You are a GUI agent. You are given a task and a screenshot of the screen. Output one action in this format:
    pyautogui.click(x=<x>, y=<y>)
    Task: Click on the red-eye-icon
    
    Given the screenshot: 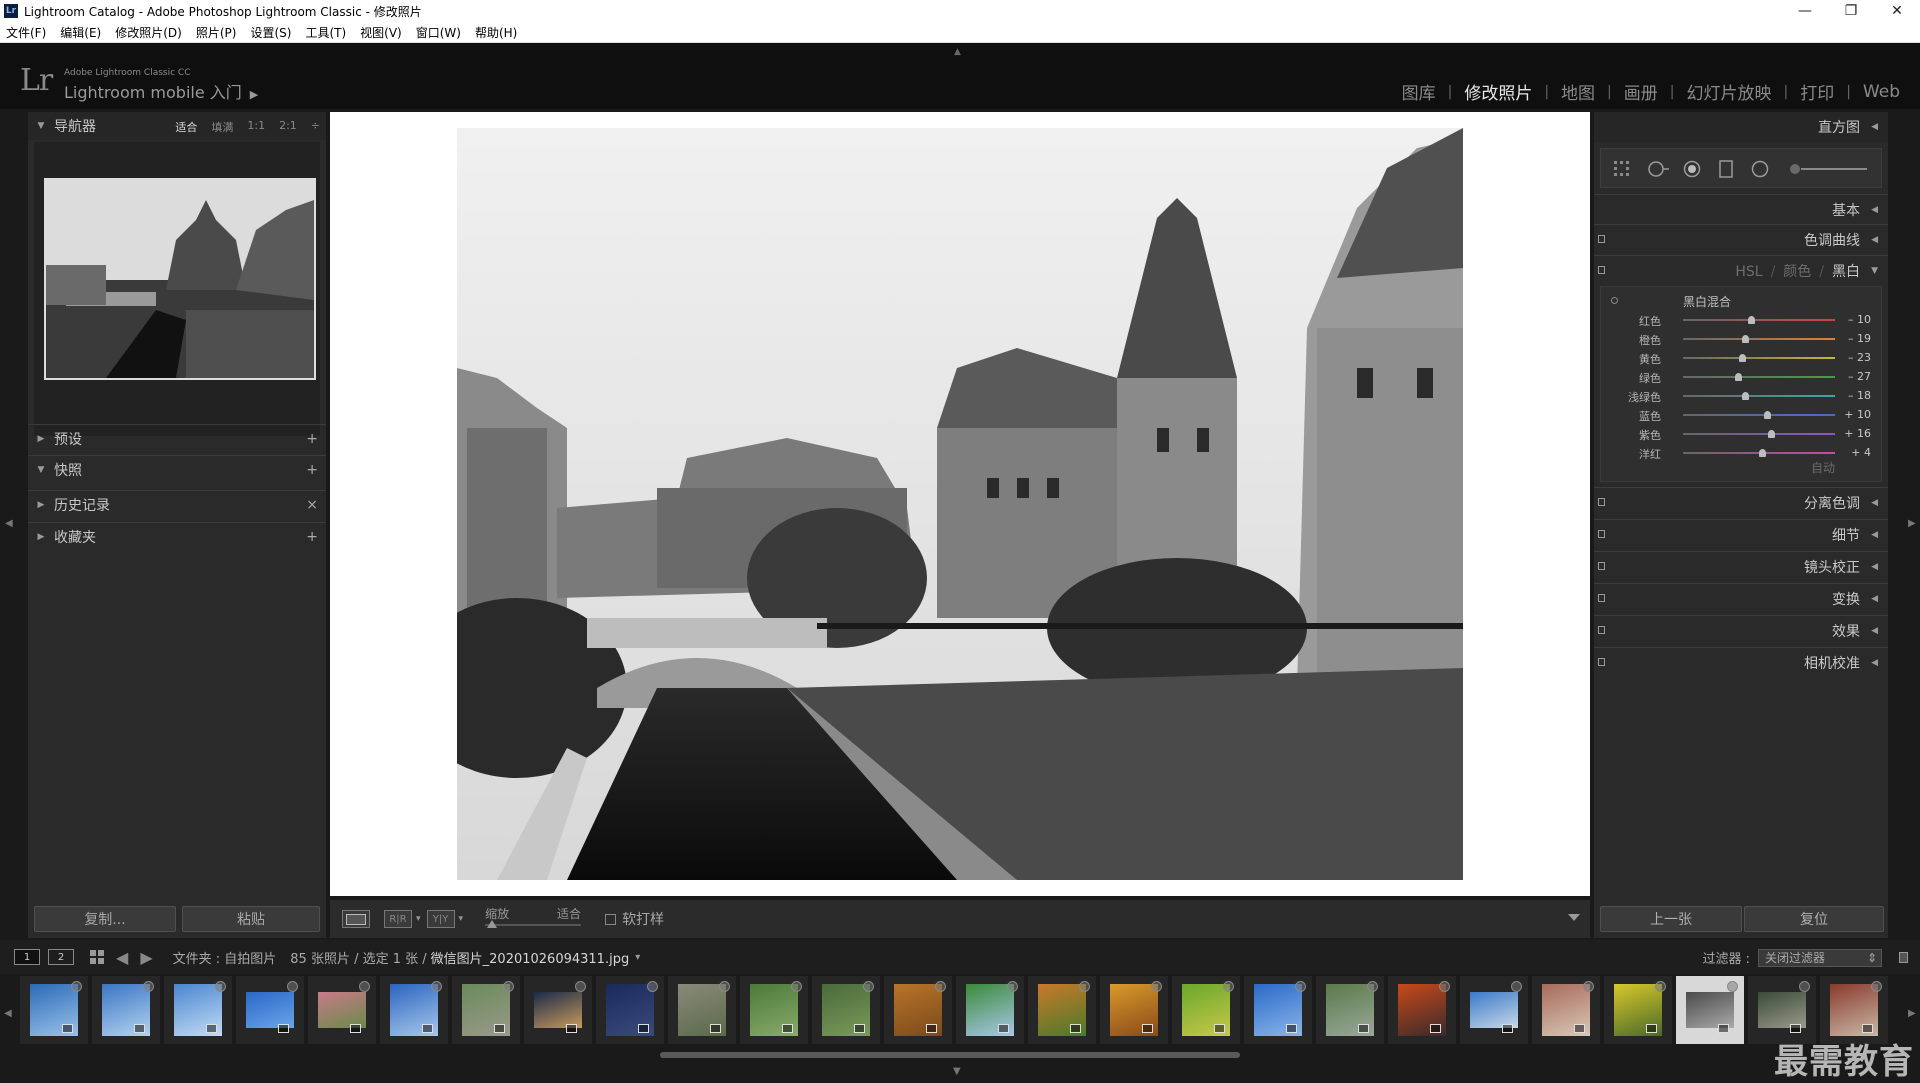 What is the action you would take?
    pyautogui.click(x=1692, y=169)
    